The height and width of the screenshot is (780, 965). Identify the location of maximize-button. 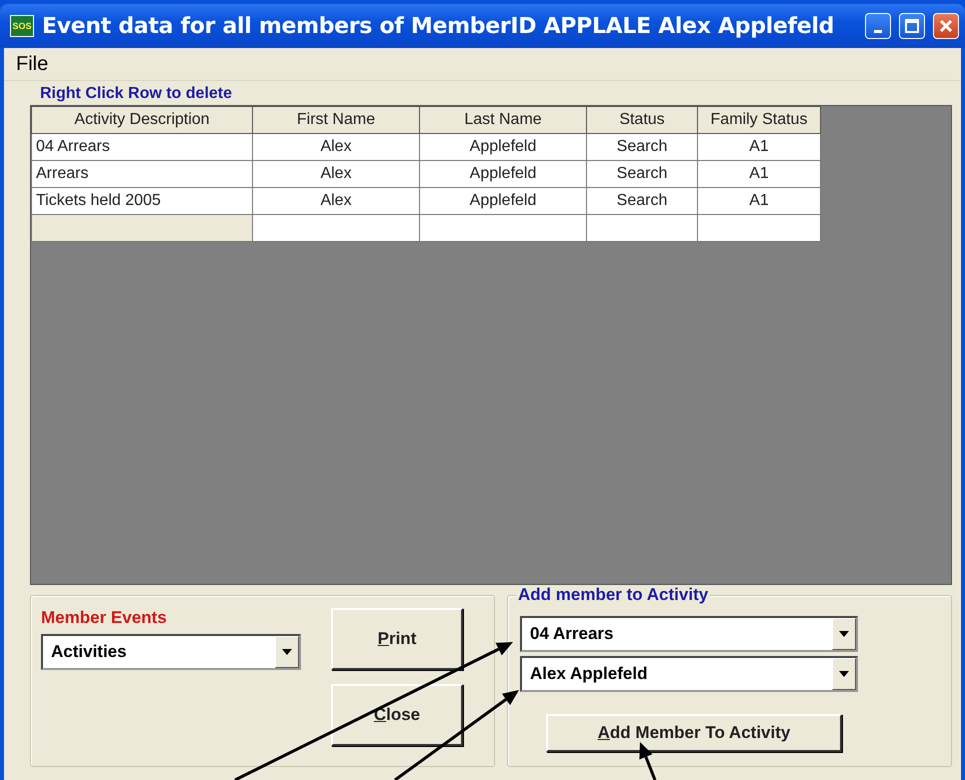
(912, 26).